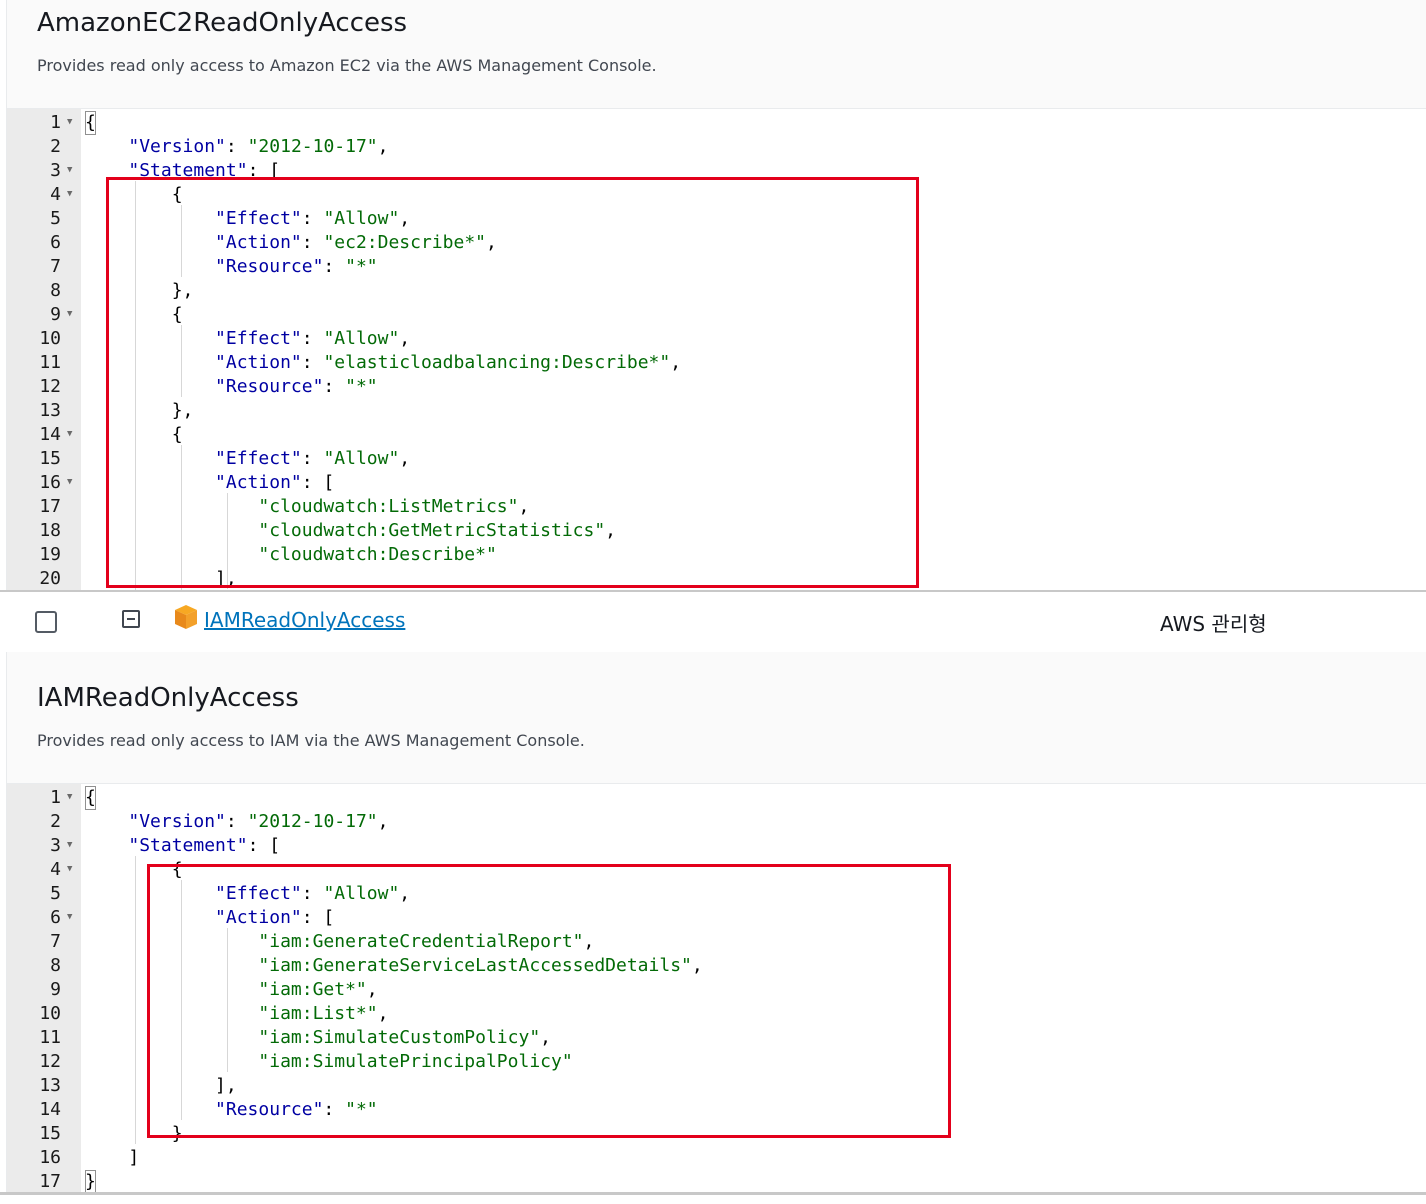  I want to click on code-text: "Effect": "Allow",, so click(313, 338).